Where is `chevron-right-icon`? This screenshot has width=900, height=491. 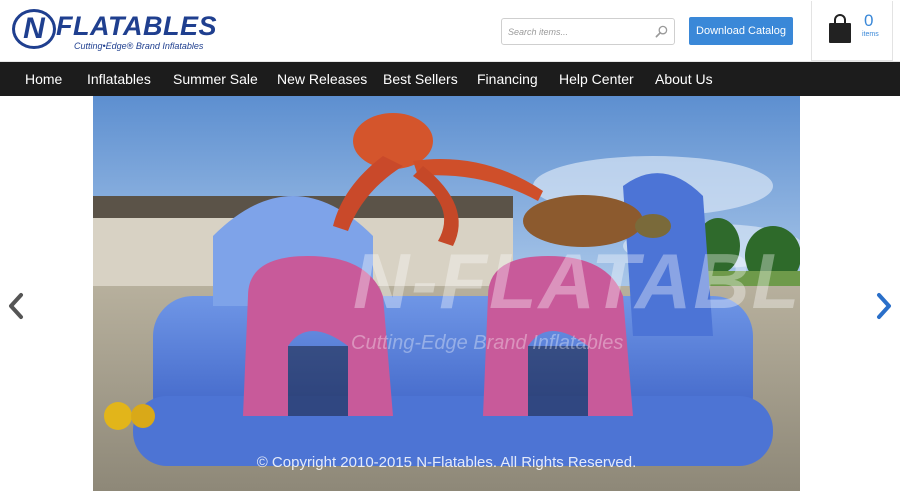
chevron-right-icon is located at coordinates (884, 306).